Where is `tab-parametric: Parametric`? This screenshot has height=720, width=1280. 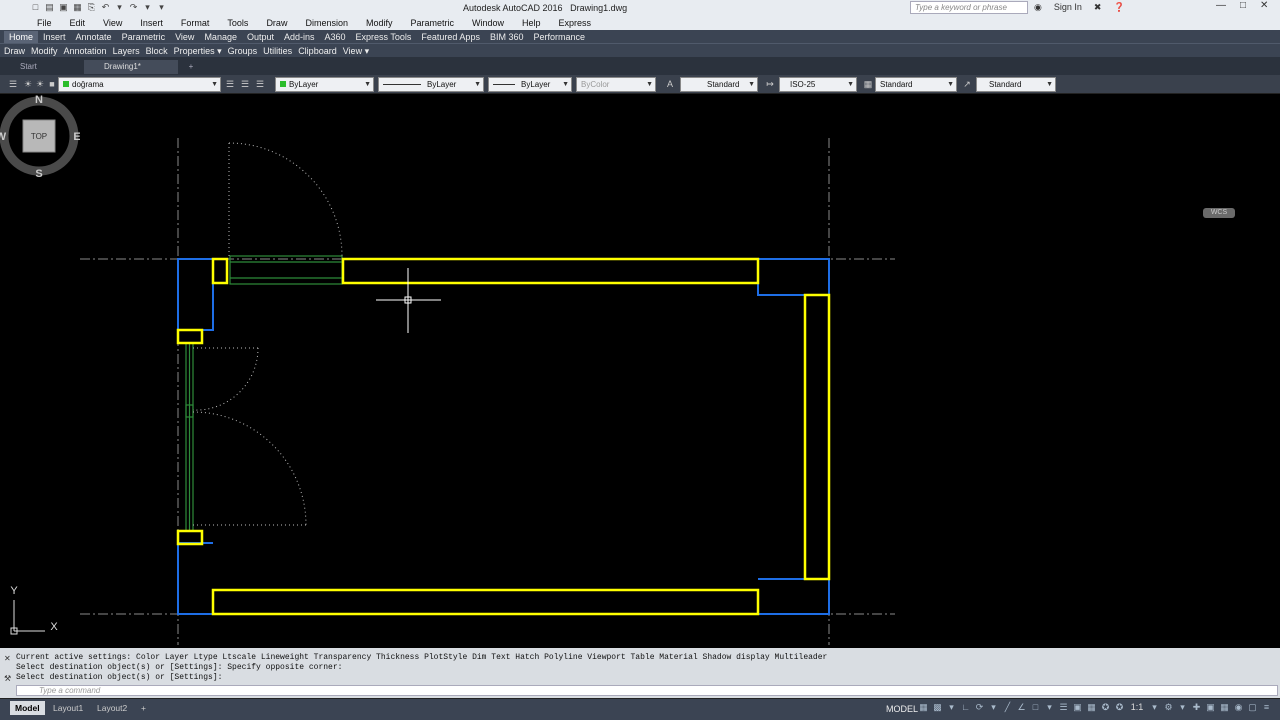
tab-parametric: Parametric is located at coordinates (144, 37).